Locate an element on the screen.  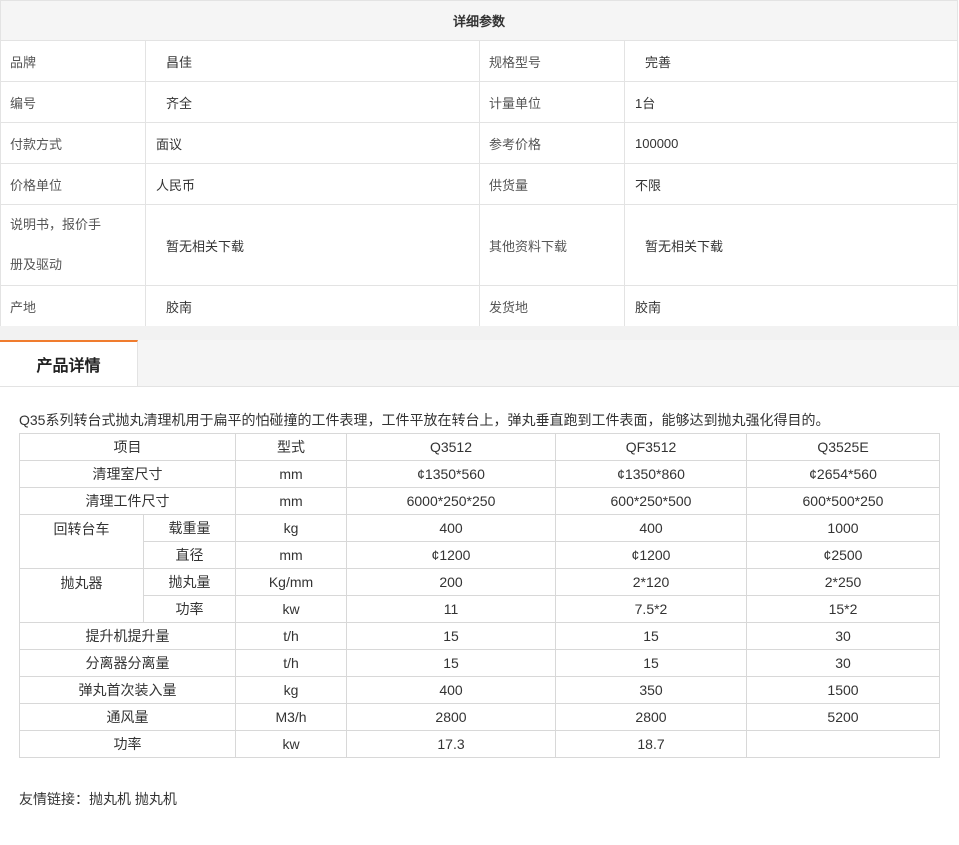
tab-product-detail: 产品详情 is located at coordinates (69, 363).